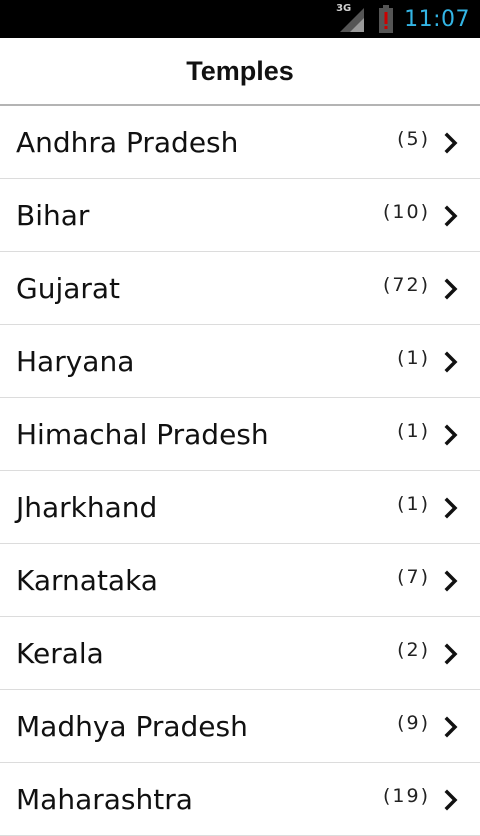 The height and width of the screenshot is (836, 480). I want to click on list-item-kerala: Kerala (2), so click(240, 653).